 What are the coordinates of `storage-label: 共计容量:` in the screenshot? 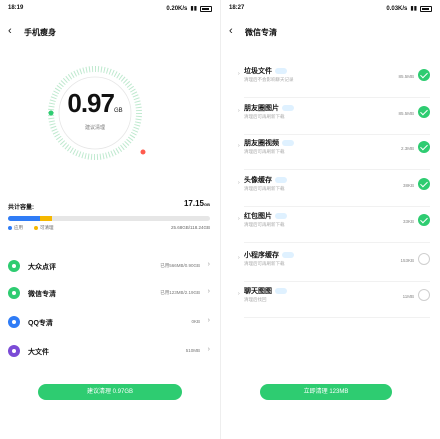 It's located at (21, 208).